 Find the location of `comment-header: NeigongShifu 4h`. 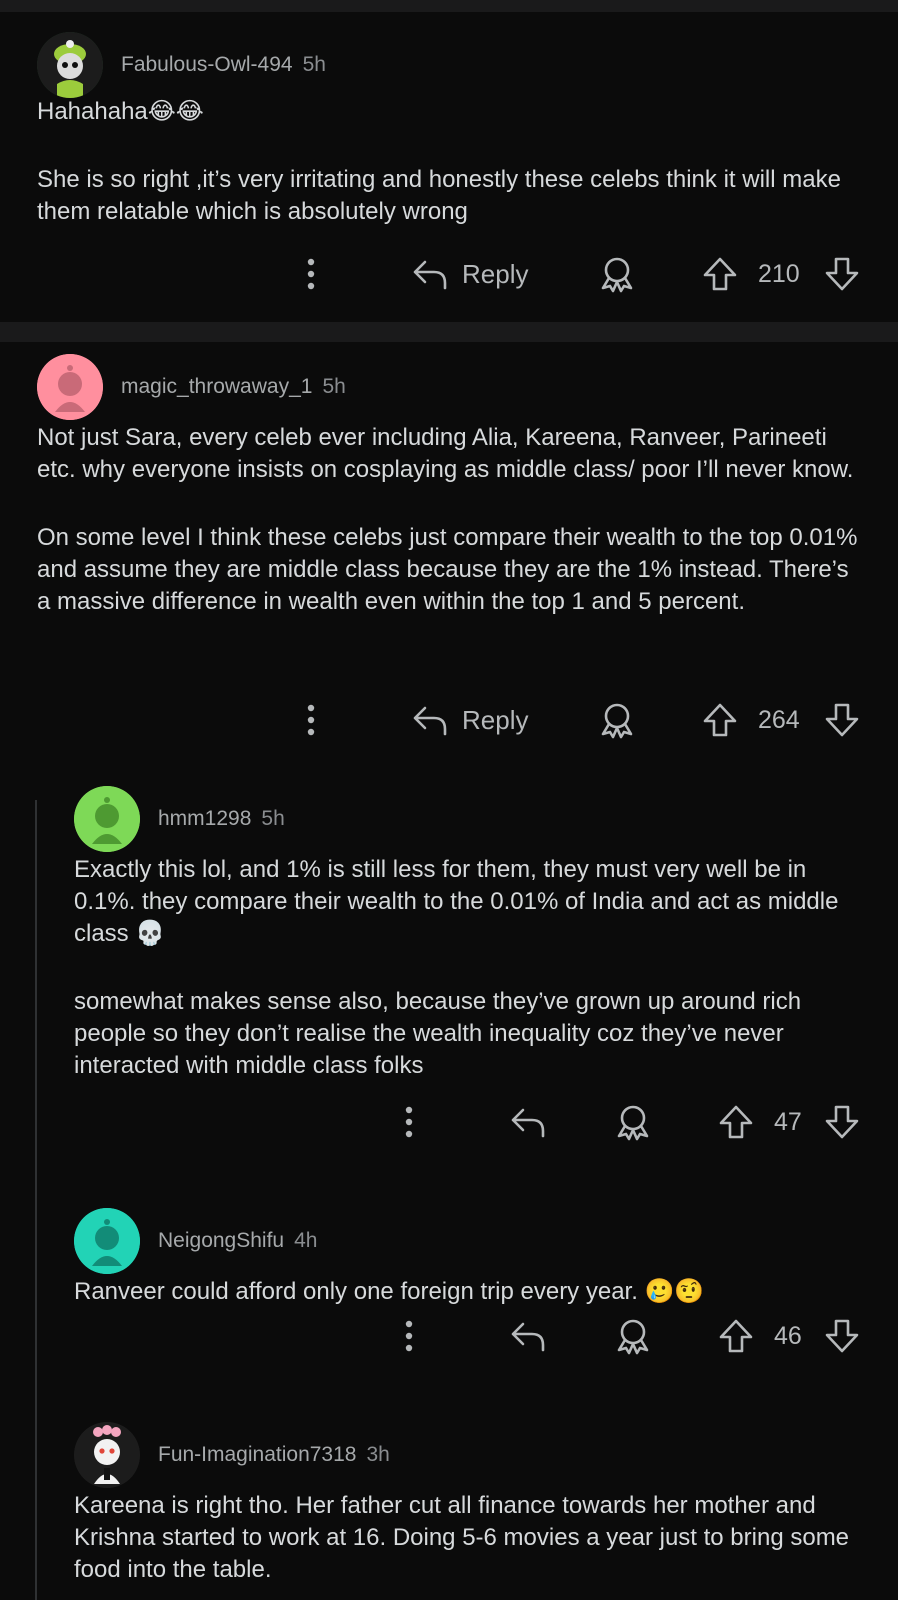

comment-header: NeigongShifu 4h is located at coordinates (195, 1241).